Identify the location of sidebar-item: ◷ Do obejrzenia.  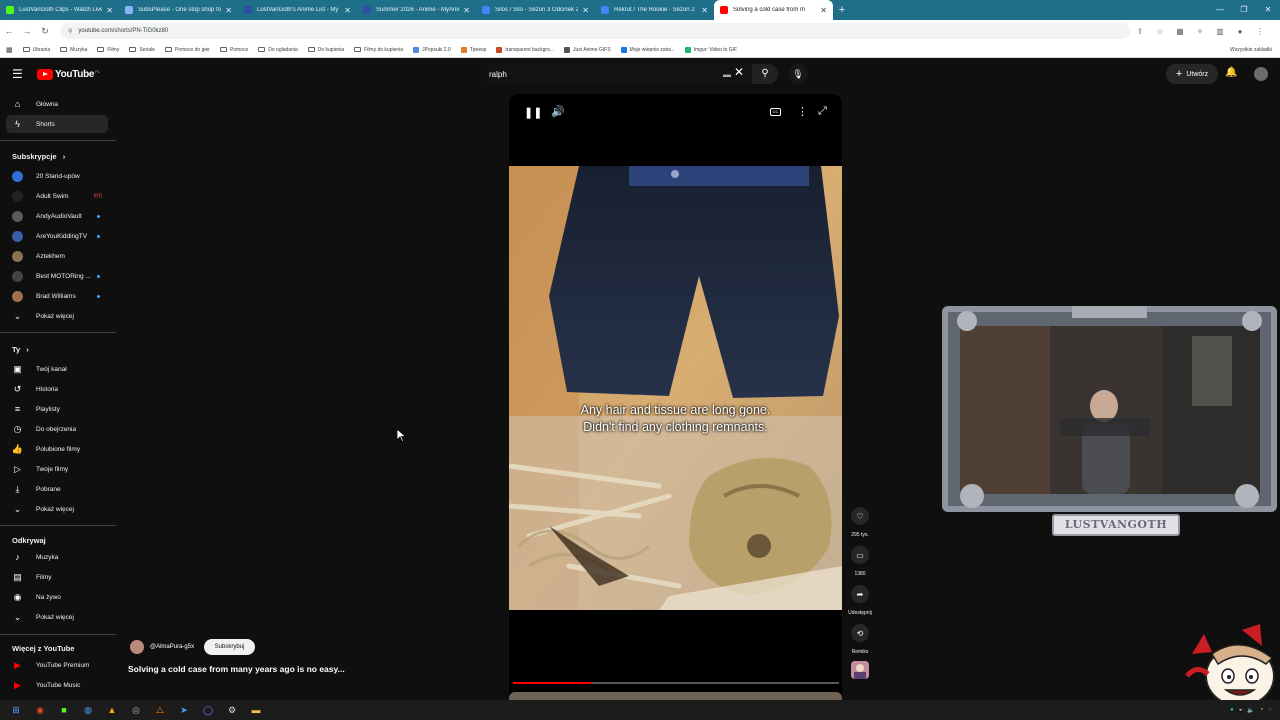
(57, 429).